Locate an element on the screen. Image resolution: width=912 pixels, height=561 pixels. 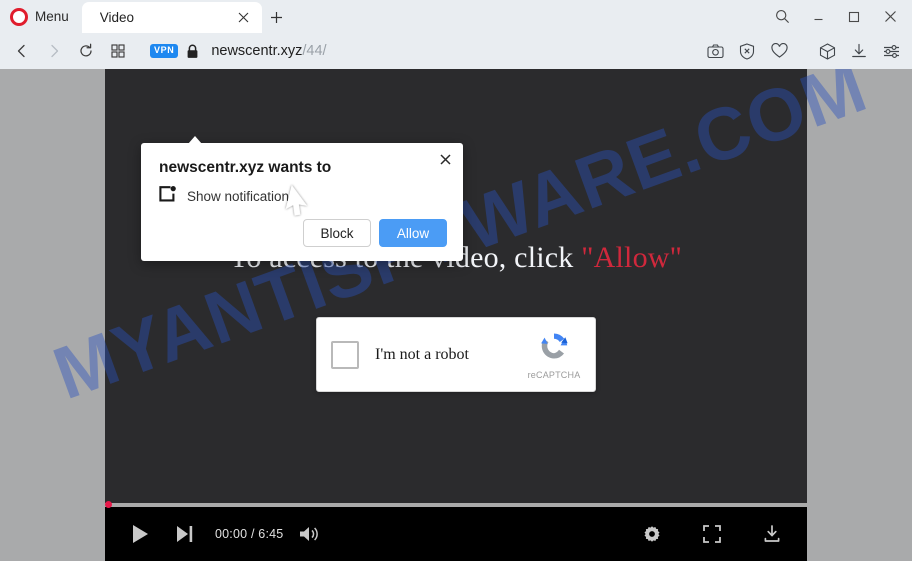
vpn-badge: VPN is located at coordinates (164, 51).